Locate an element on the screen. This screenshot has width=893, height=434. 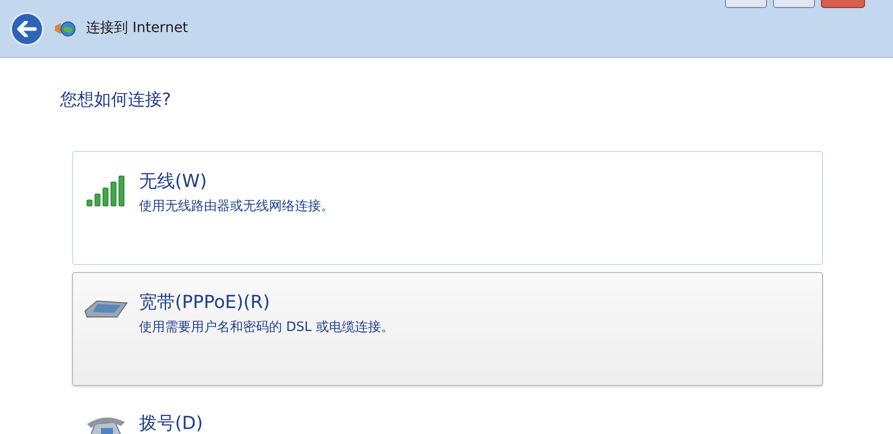
telephone-icon is located at coordinates (106, 425).